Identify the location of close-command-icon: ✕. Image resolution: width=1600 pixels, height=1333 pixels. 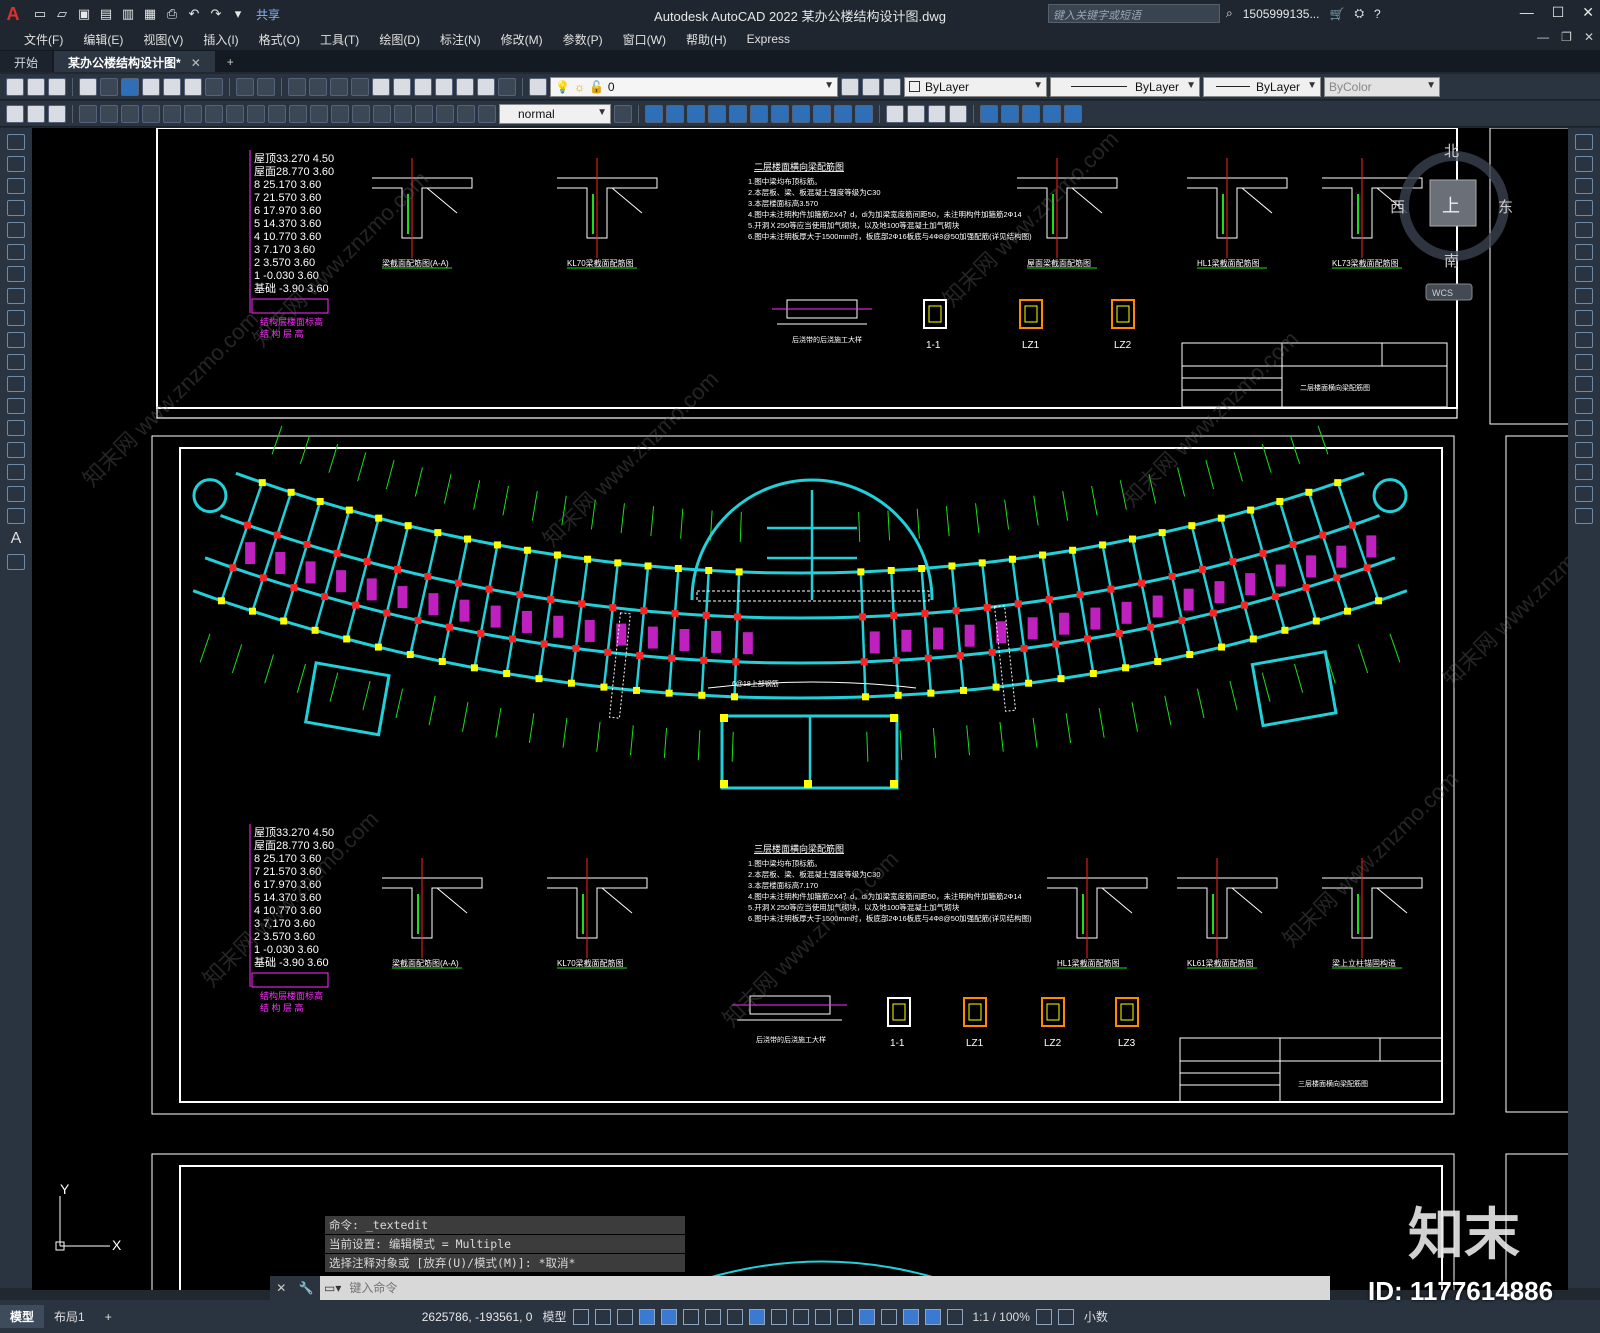
(281, 1288).